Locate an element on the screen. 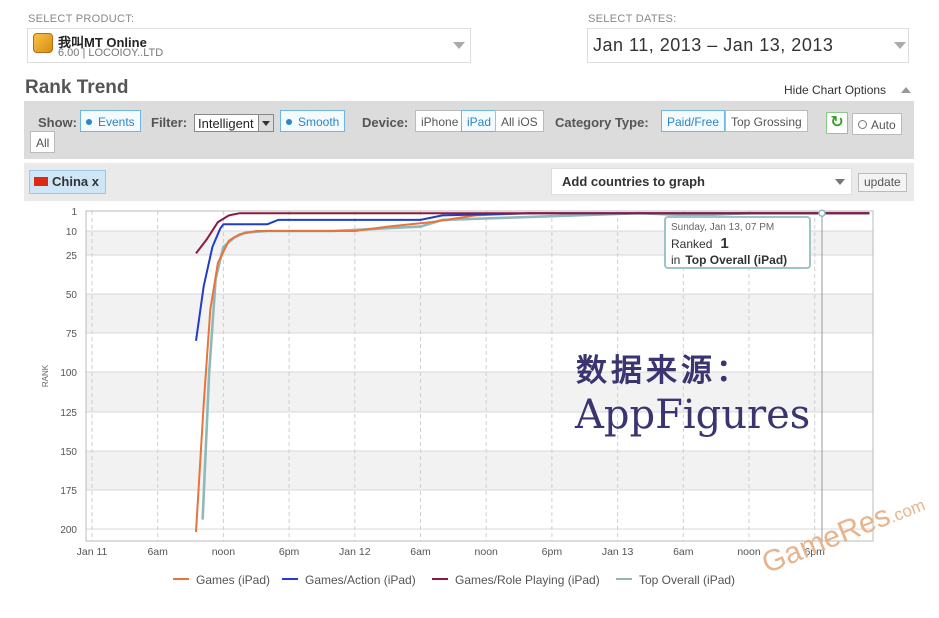 The width and height of the screenshot is (939, 618). legend-item-games-role-playing: Games/Role Playing (iPad) is located at coordinates (516, 580).